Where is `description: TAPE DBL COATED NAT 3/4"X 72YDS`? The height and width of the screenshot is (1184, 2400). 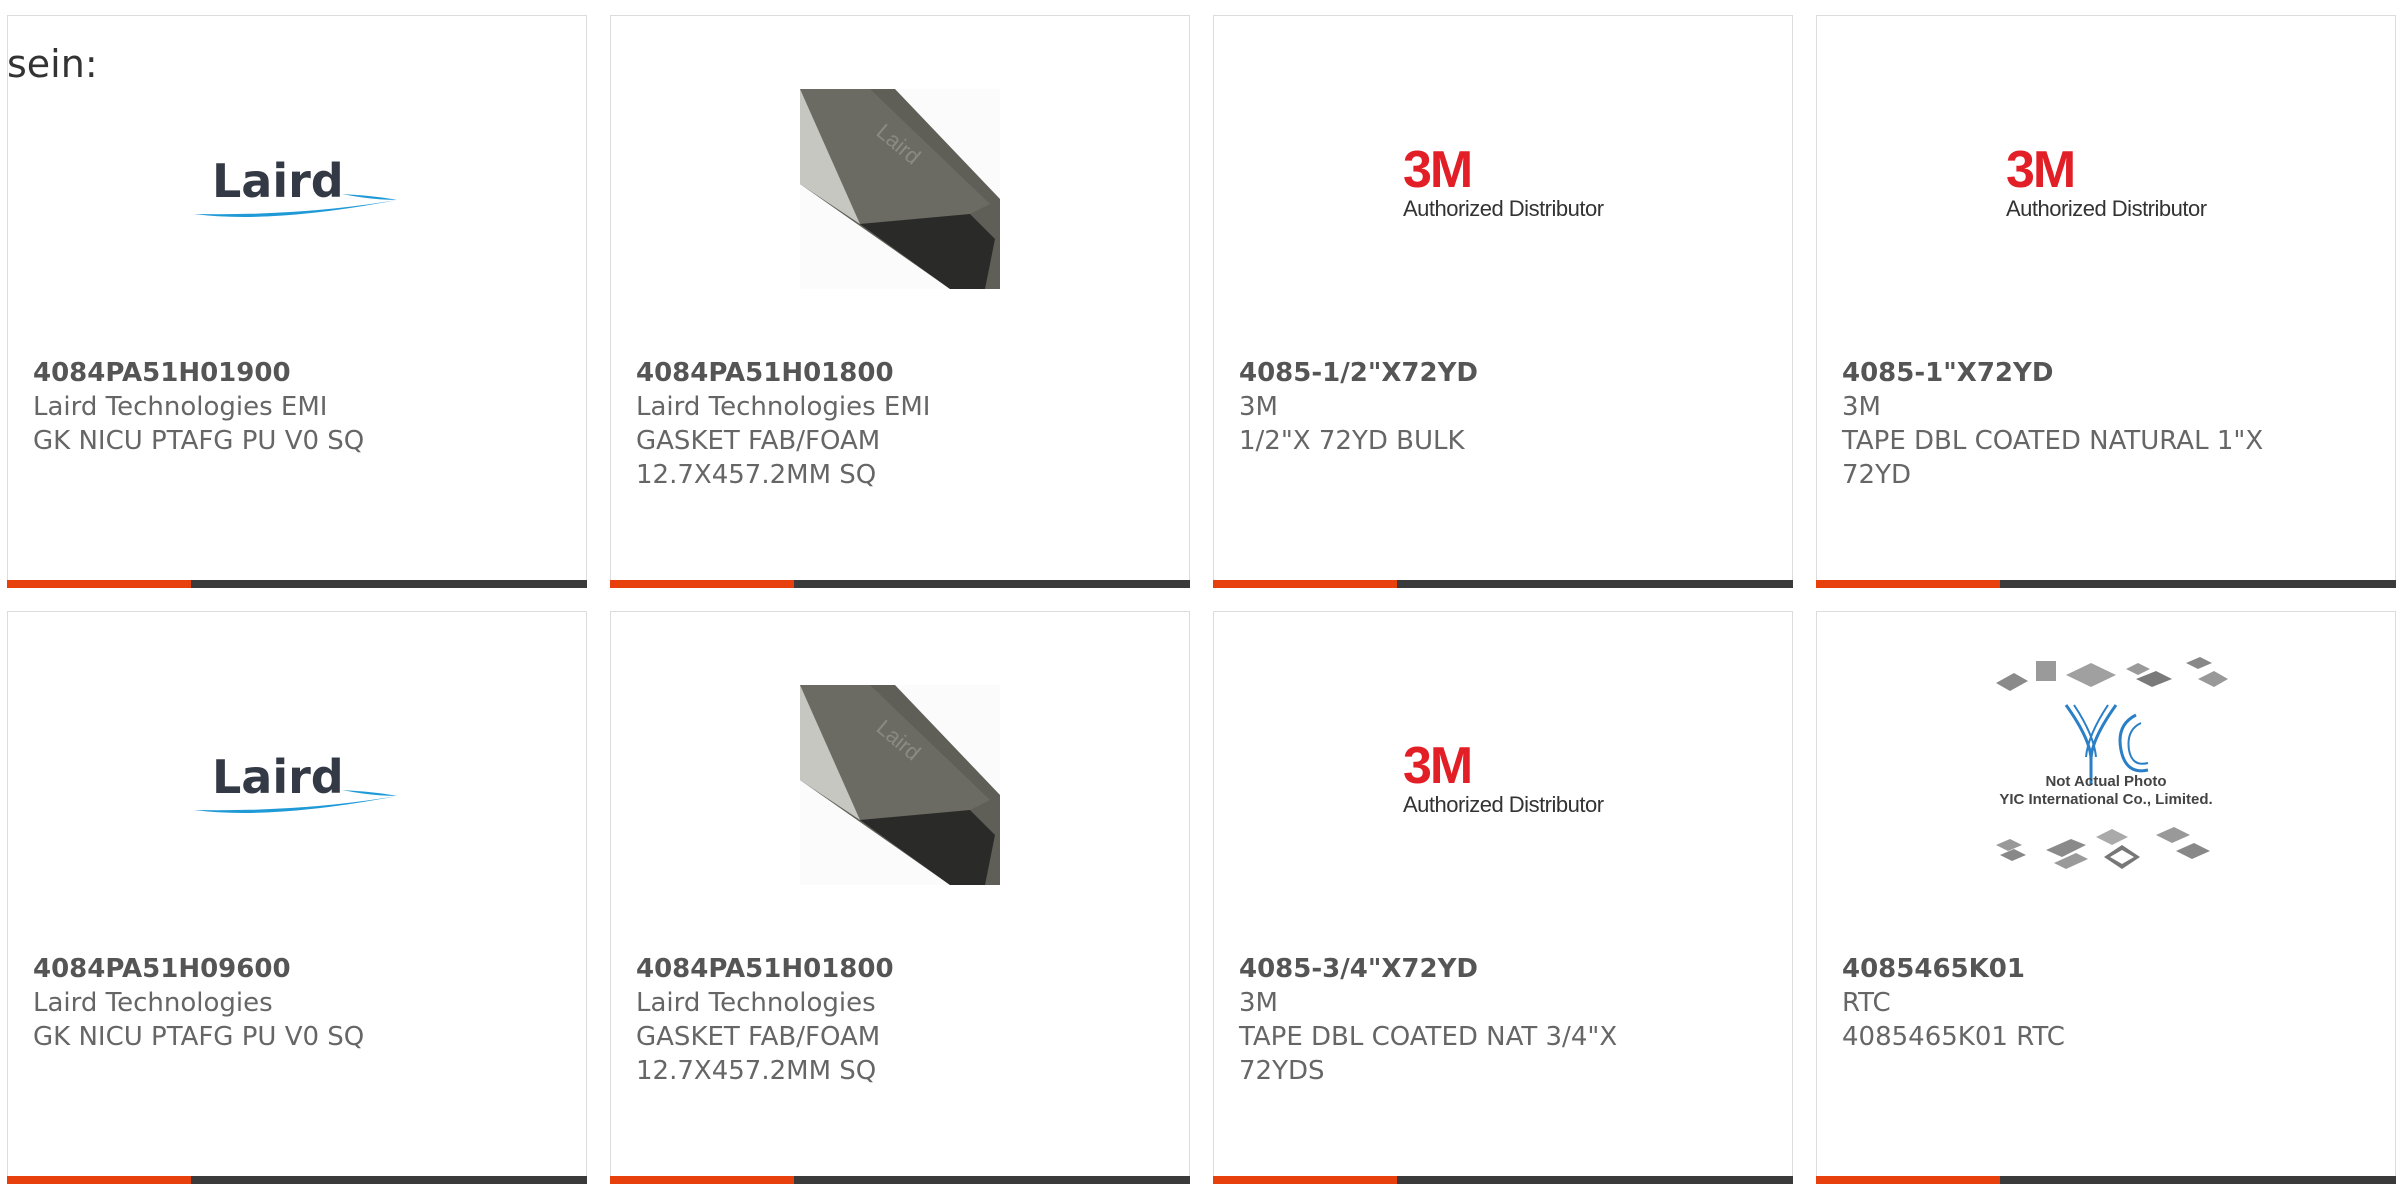 description: TAPE DBL COATED NAT 3/4"X 72YDS is located at coordinates (1428, 1054).